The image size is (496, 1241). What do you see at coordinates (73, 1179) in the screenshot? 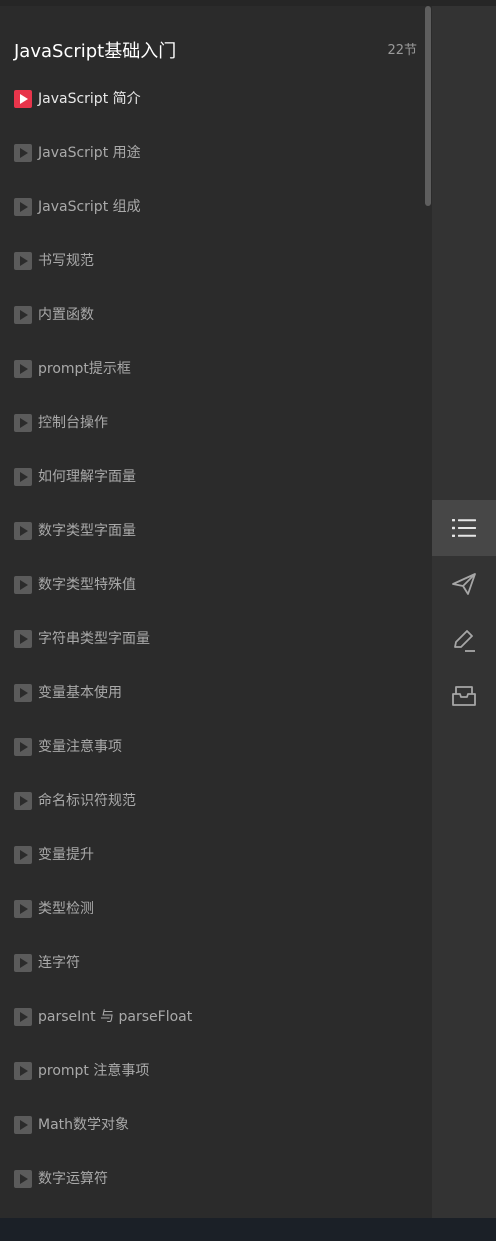
I see `lesson-label: 数字运算符` at bounding box center [73, 1179].